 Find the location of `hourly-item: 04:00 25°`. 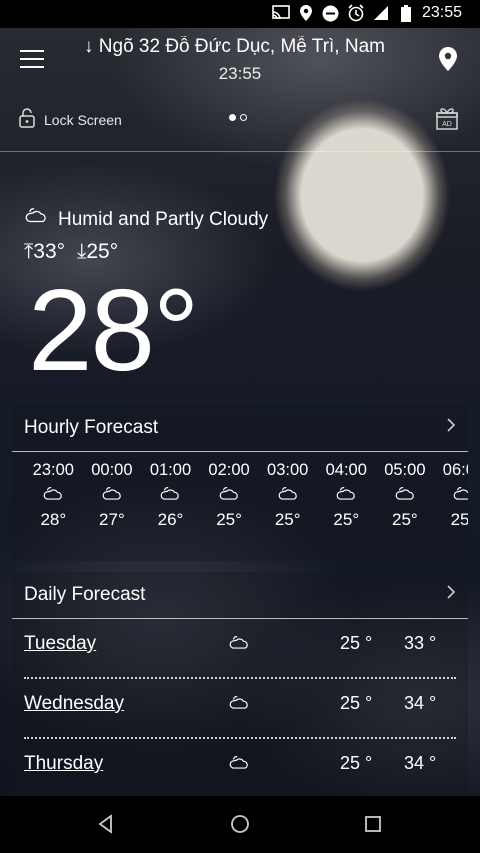

hourly-item: 04:00 25° is located at coordinates (346, 495).